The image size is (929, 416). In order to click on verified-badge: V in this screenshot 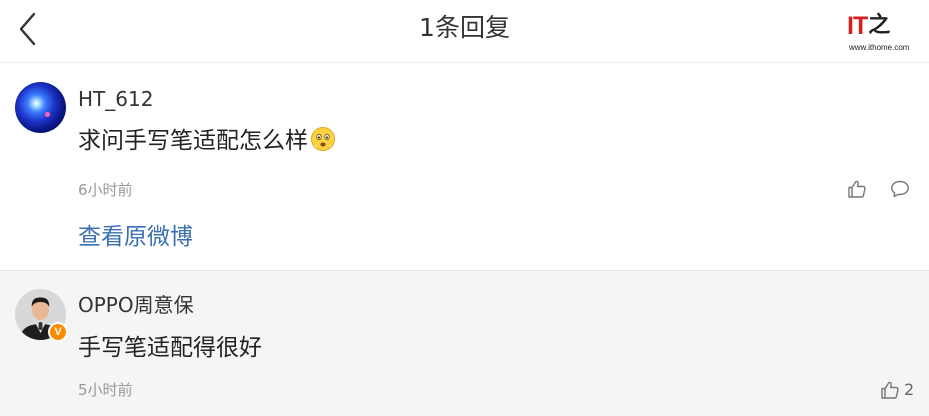, I will do `click(58, 332)`.